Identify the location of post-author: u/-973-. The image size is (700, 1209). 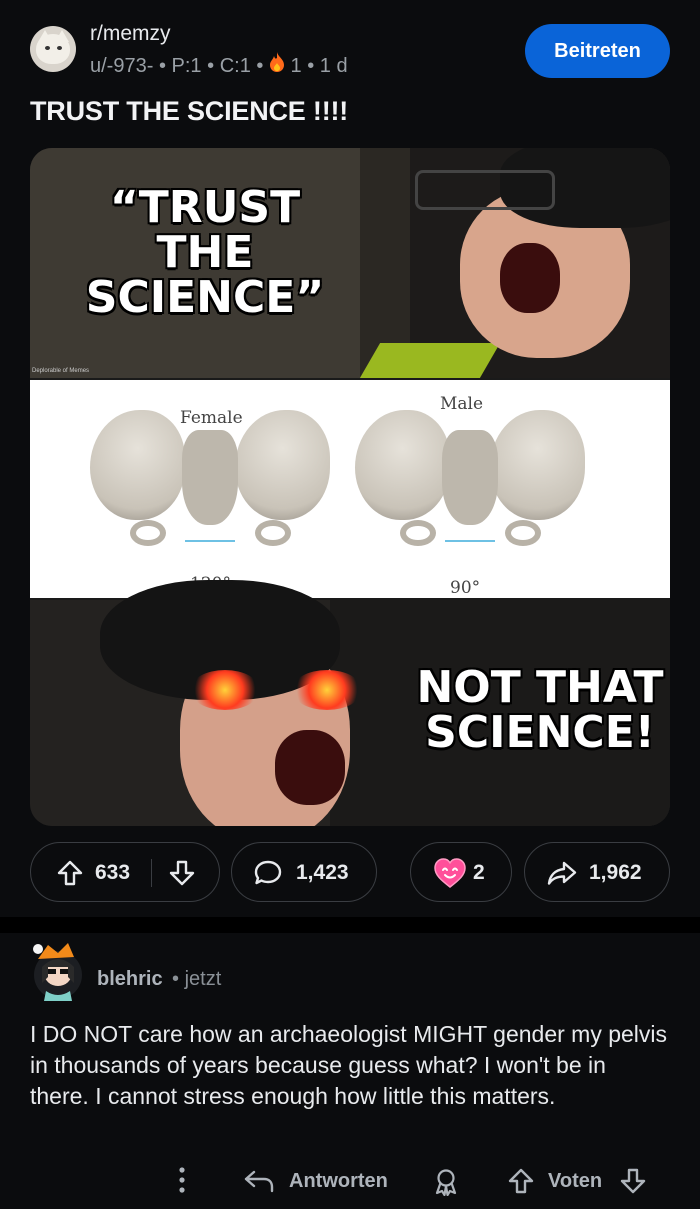
(121, 66).